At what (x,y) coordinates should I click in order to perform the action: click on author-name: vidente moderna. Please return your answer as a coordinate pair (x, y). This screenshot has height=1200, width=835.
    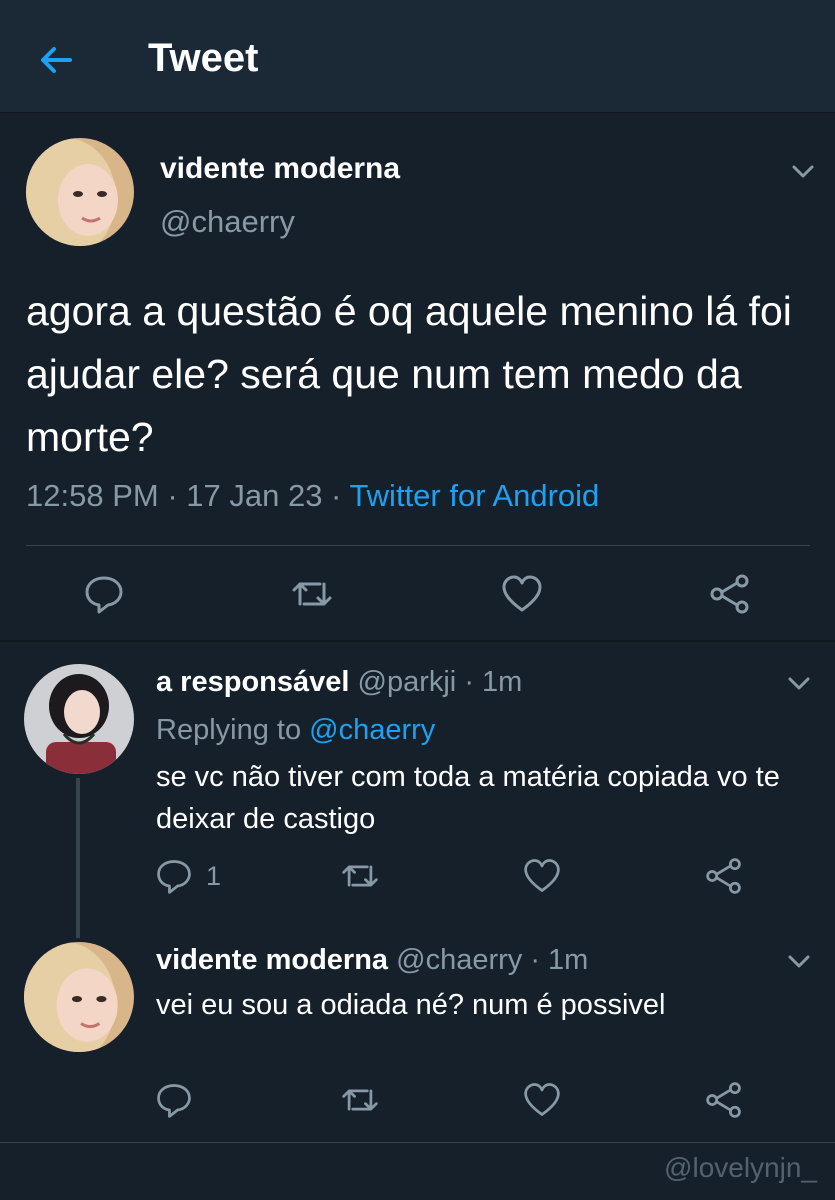
    Looking at the image, I should click on (280, 169).